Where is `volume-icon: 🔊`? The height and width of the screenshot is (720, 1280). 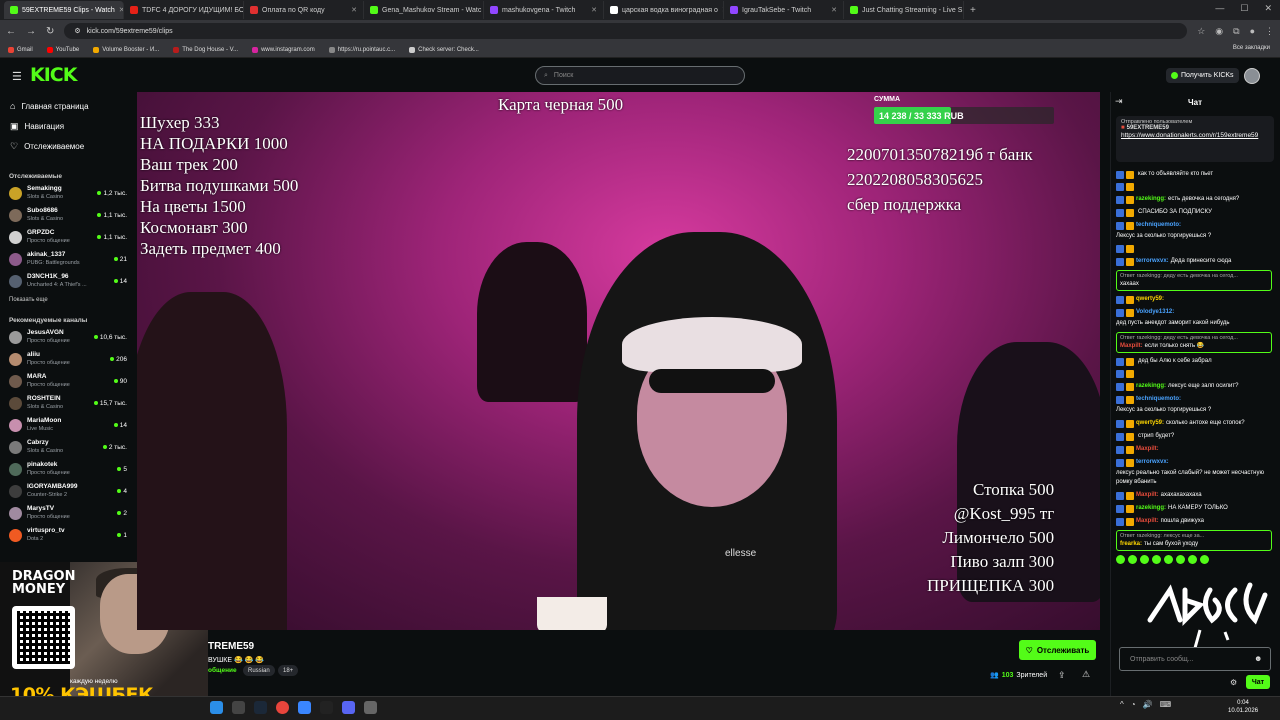 volume-icon: 🔊 is located at coordinates (1148, 704).